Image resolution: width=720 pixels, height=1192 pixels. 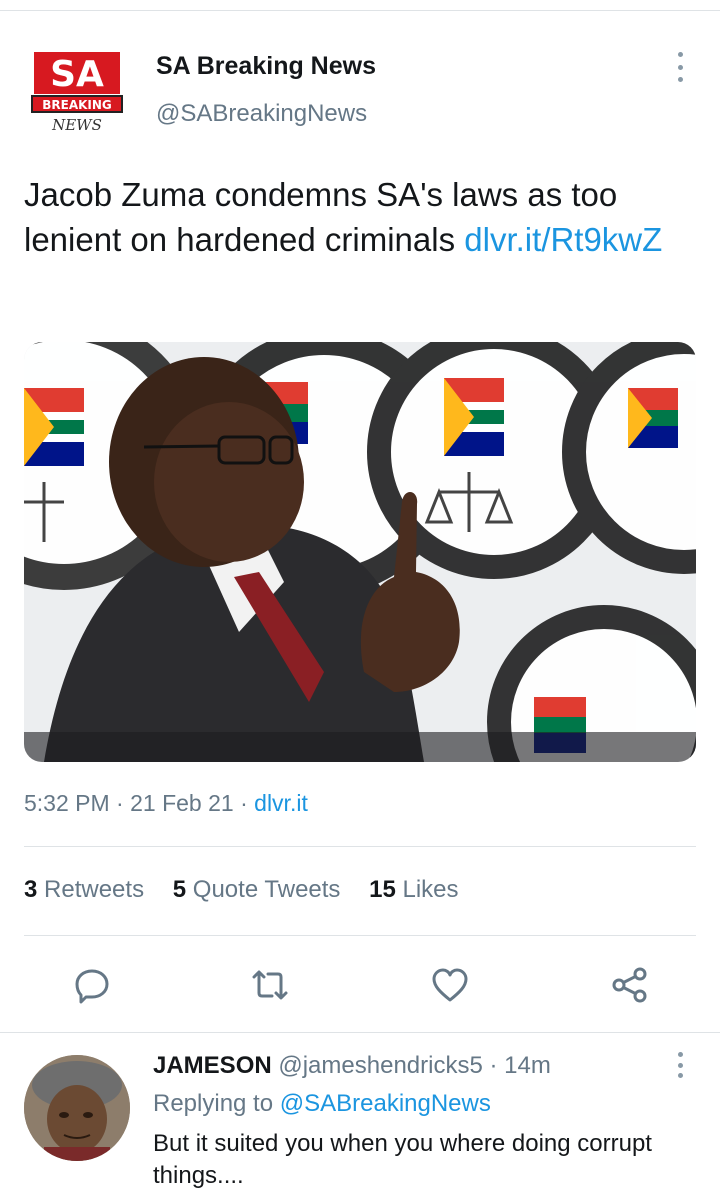 I want to click on like-icon, so click(x=450, y=985).